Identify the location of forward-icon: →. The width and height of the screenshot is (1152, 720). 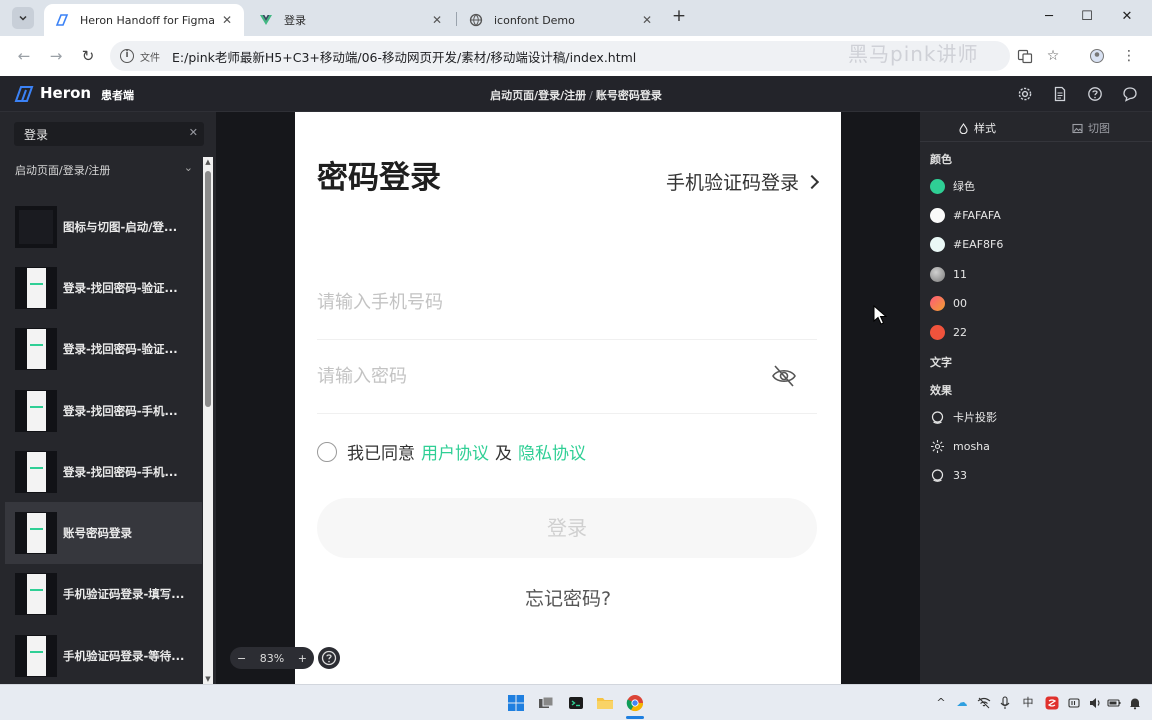
(56, 56).